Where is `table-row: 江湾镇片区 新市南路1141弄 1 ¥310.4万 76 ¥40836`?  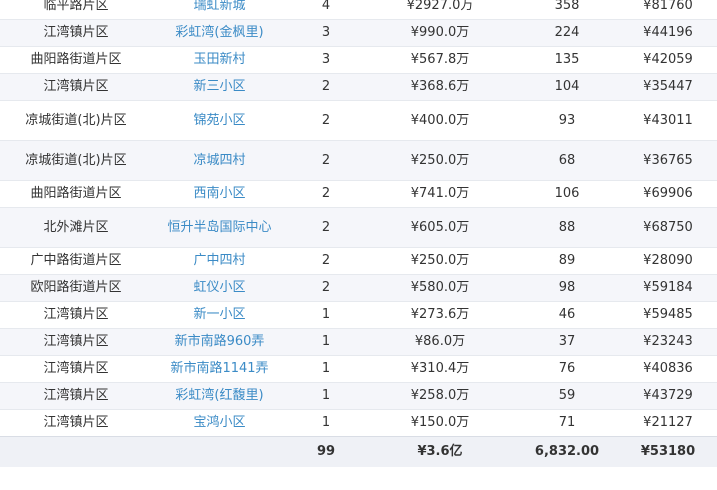 table-row: 江湾镇片区 新市南路1141弄 1 ¥310.4万 76 ¥40836 is located at coordinates (358, 369).